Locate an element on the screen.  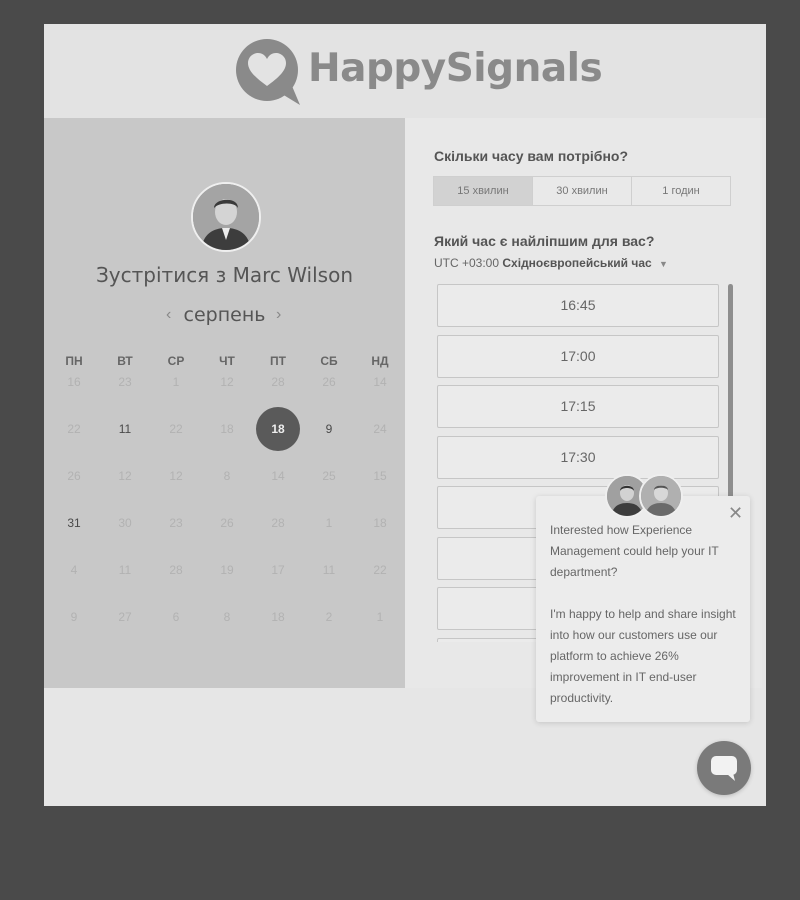
time-slot: 17:15 is located at coordinates (578, 406).